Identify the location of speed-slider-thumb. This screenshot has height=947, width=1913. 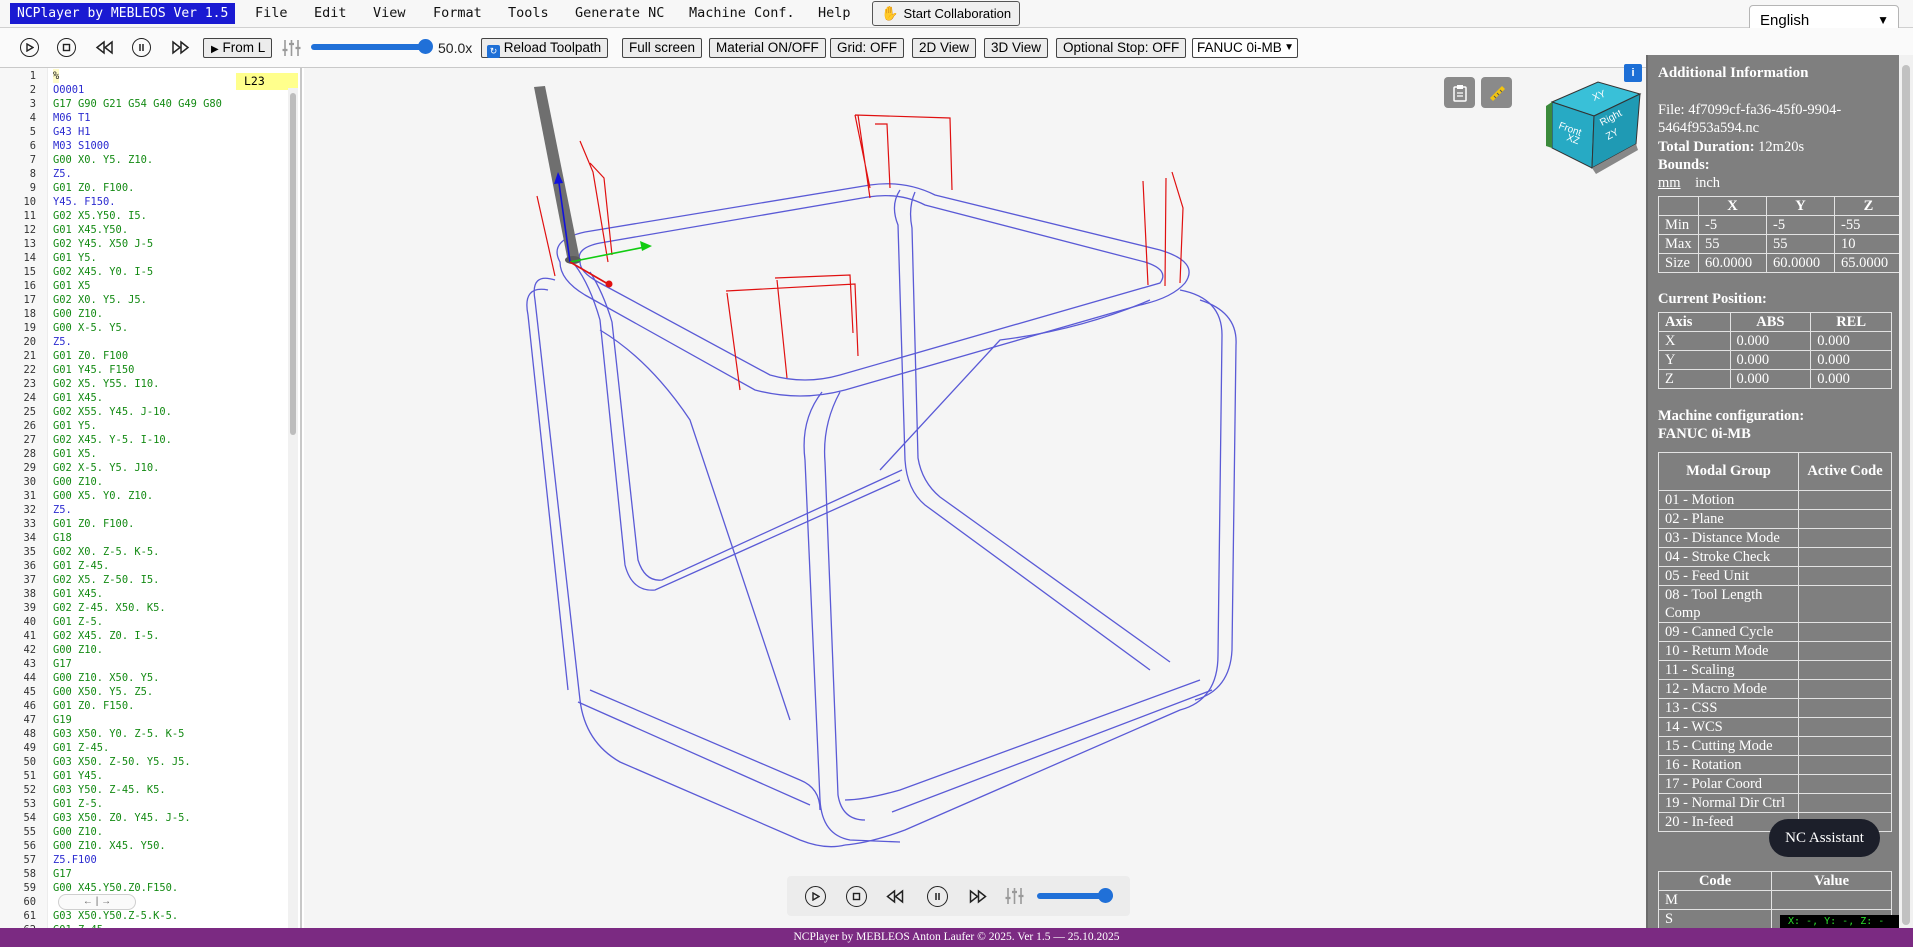
(425, 46).